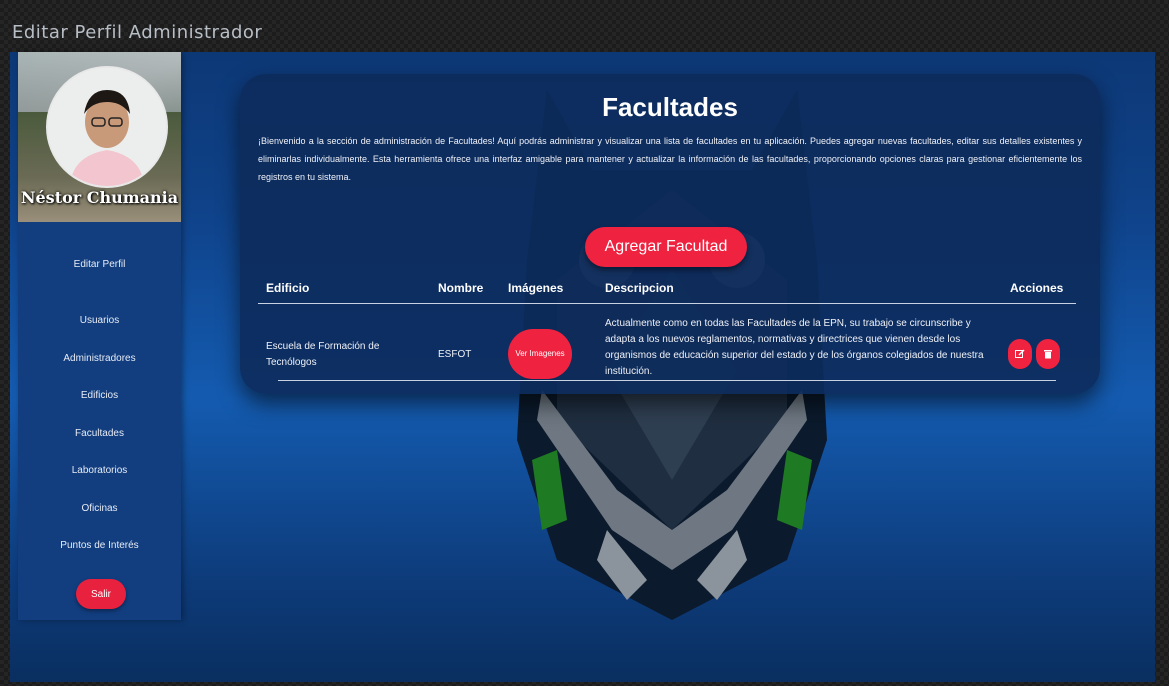 This screenshot has width=1169, height=686. Describe the element at coordinates (323, 354) in the screenshot. I see `cell-edificio: Escuela de Formación de Tecnólogos` at that location.